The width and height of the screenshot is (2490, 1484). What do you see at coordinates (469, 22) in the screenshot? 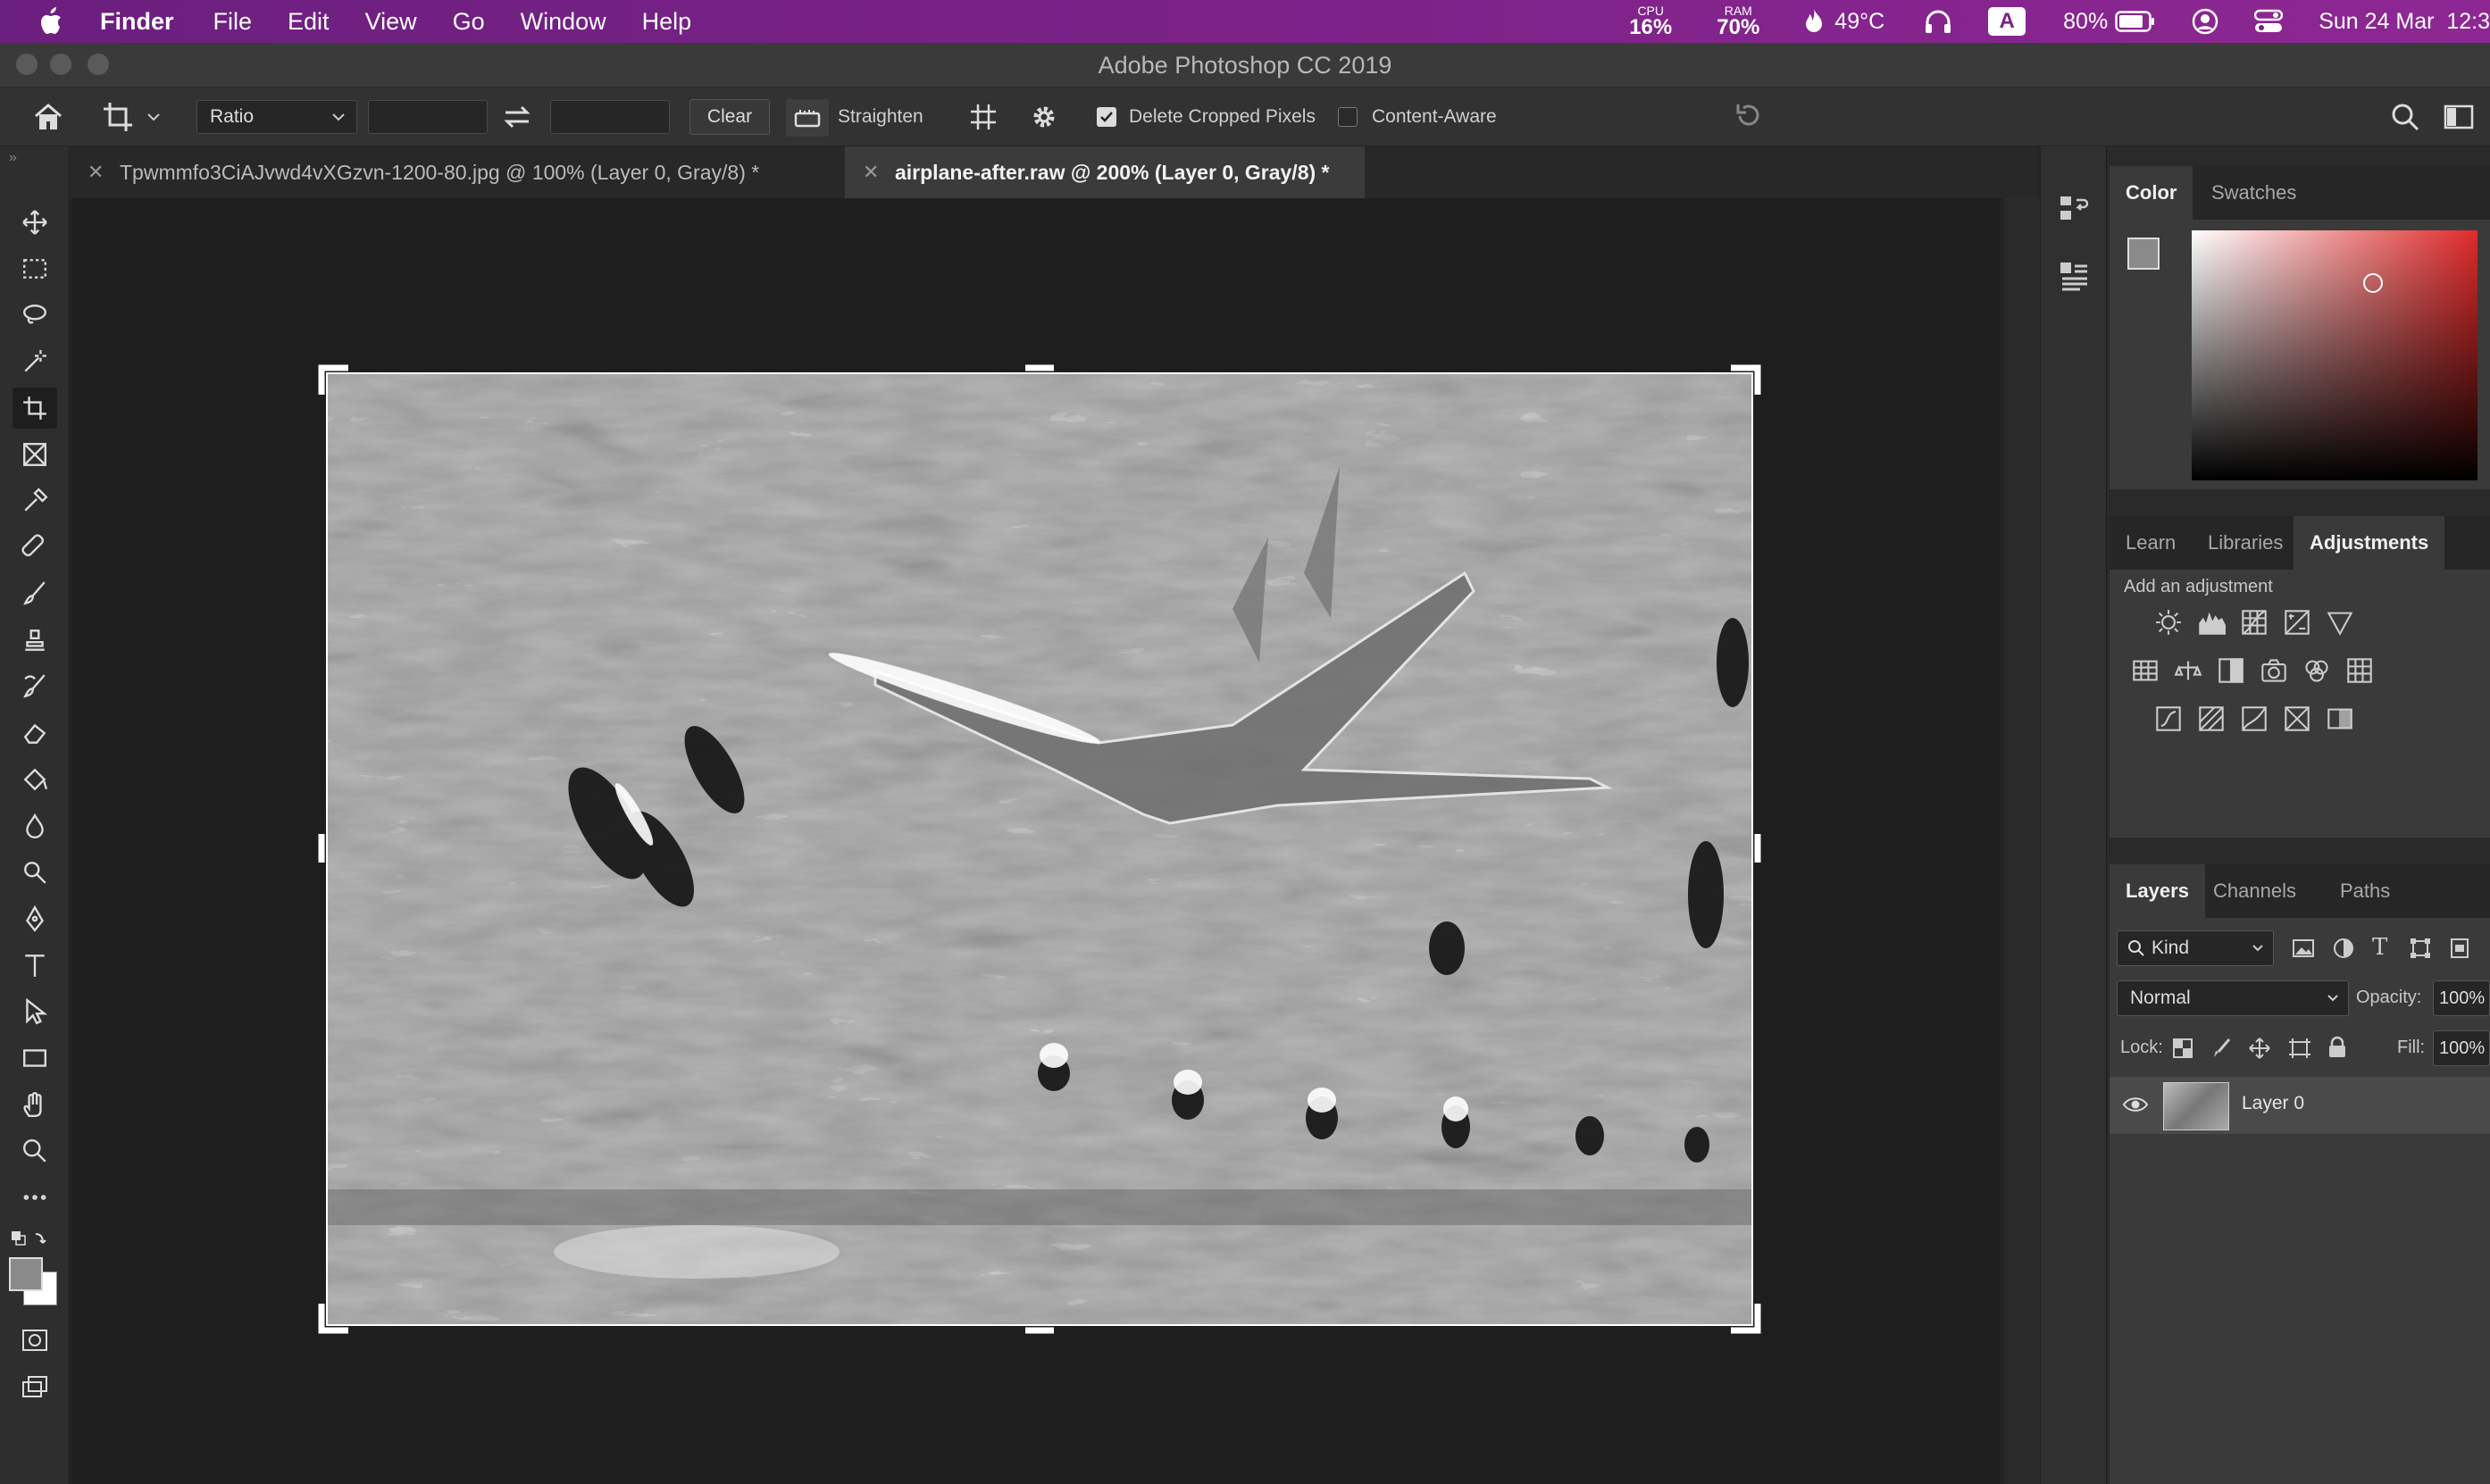
I see `menu-go: Go` at bounding box center [469, 22].